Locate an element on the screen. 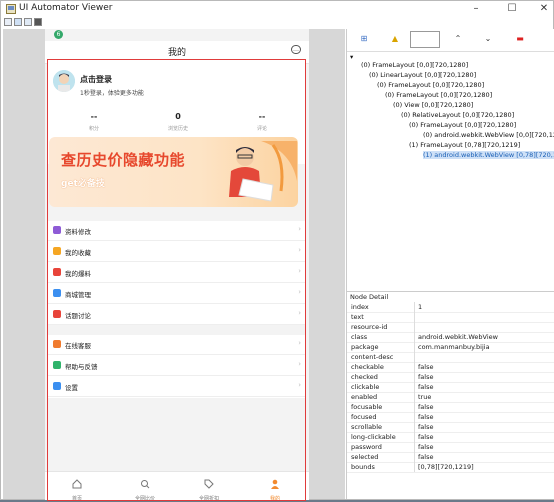  detail-key: focused is located at coordinates (364, 417).